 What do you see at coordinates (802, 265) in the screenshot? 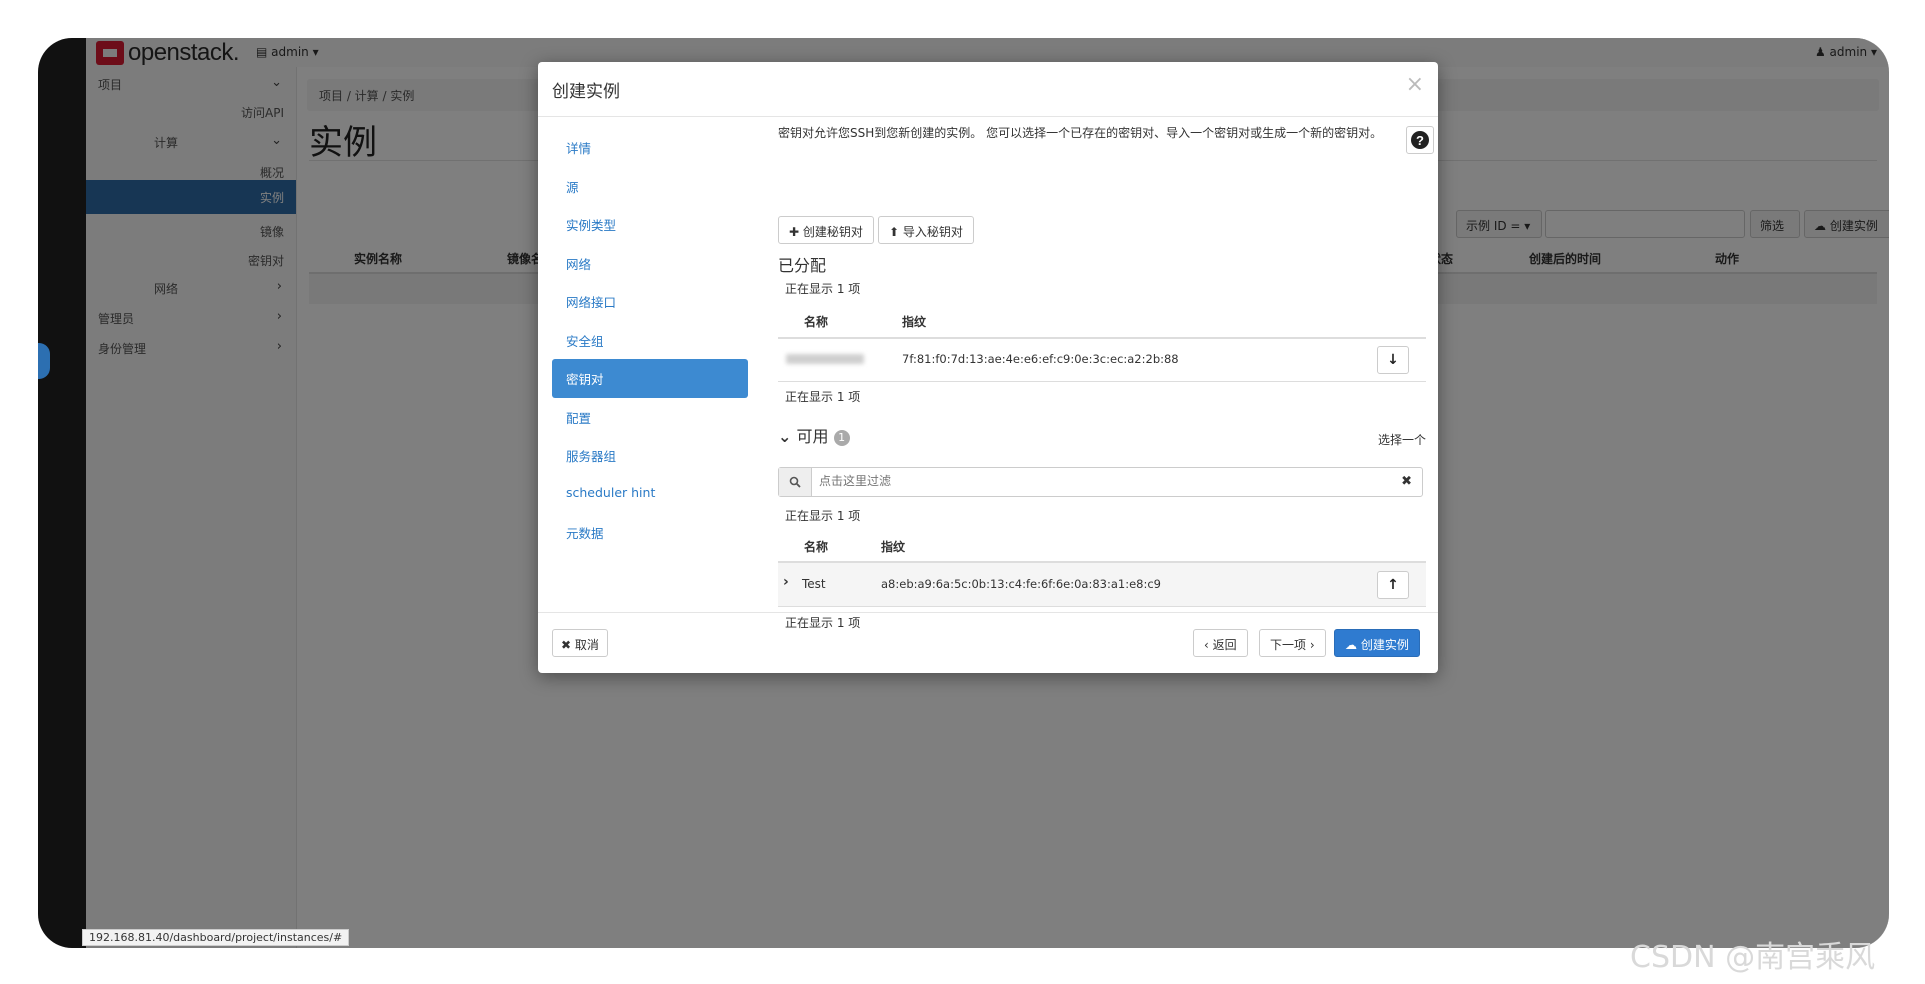
I see `allocated-section-title: 已分配` at bounding box center [802, 265].